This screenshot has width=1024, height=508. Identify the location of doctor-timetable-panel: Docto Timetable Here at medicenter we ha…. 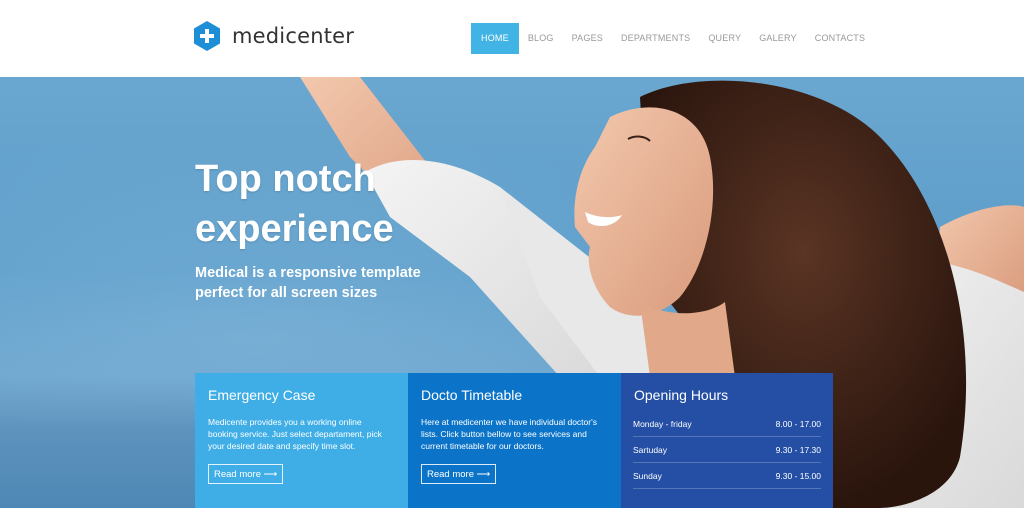
(514, 440).